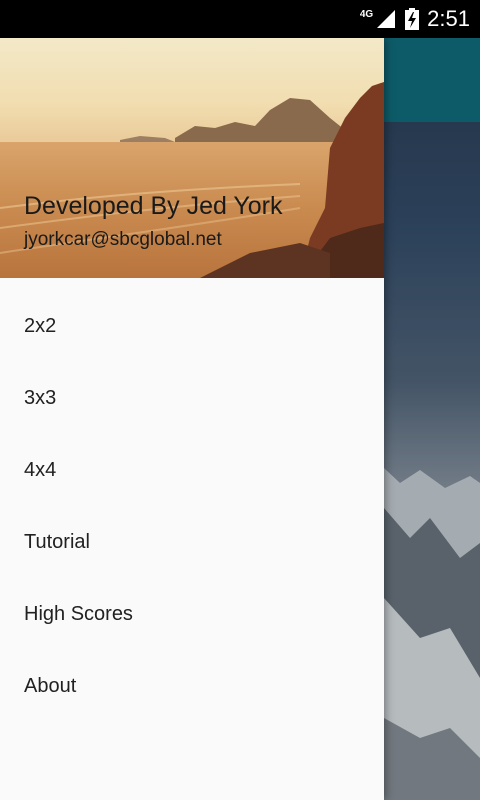  Describe the element at coordinates (192, 398) in the screenshot. I see `menu-item-3x3: 3x3` at that location.